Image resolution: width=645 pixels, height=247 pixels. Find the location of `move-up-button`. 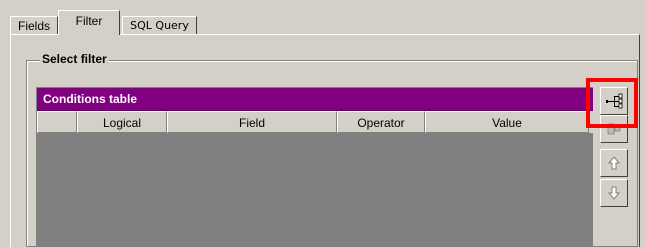

move-up-button is located at coordinates (614, 163).